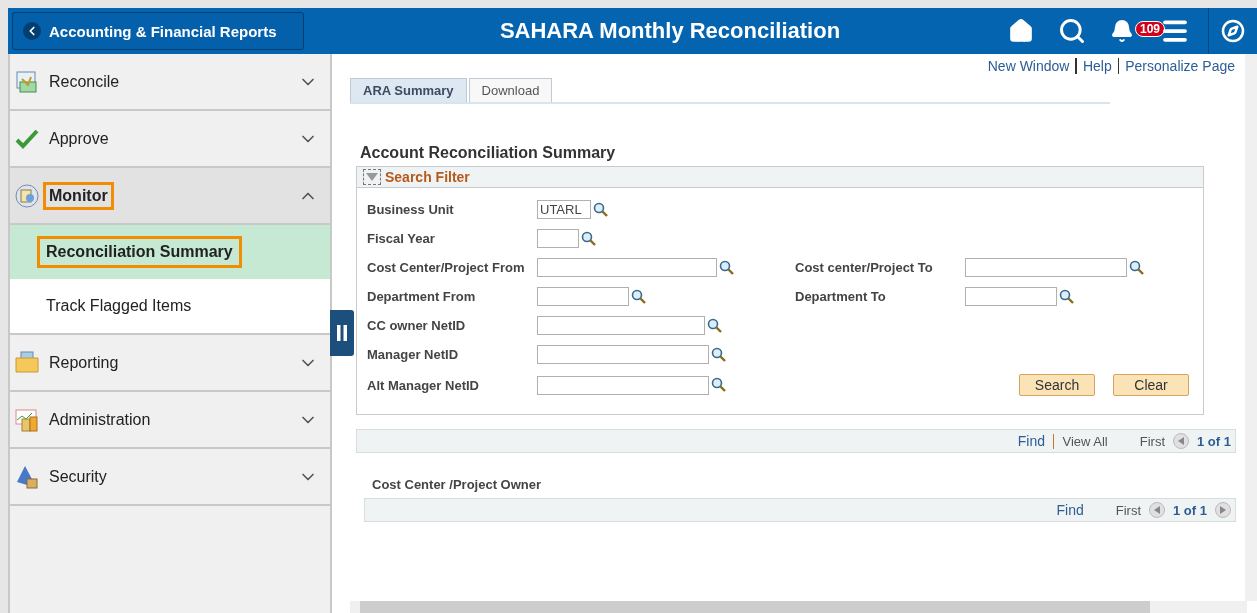 The height and width of the screenshot is (613, 1257). I want to click on sidebar-item: Track Flagged Items, so click(170, 307).